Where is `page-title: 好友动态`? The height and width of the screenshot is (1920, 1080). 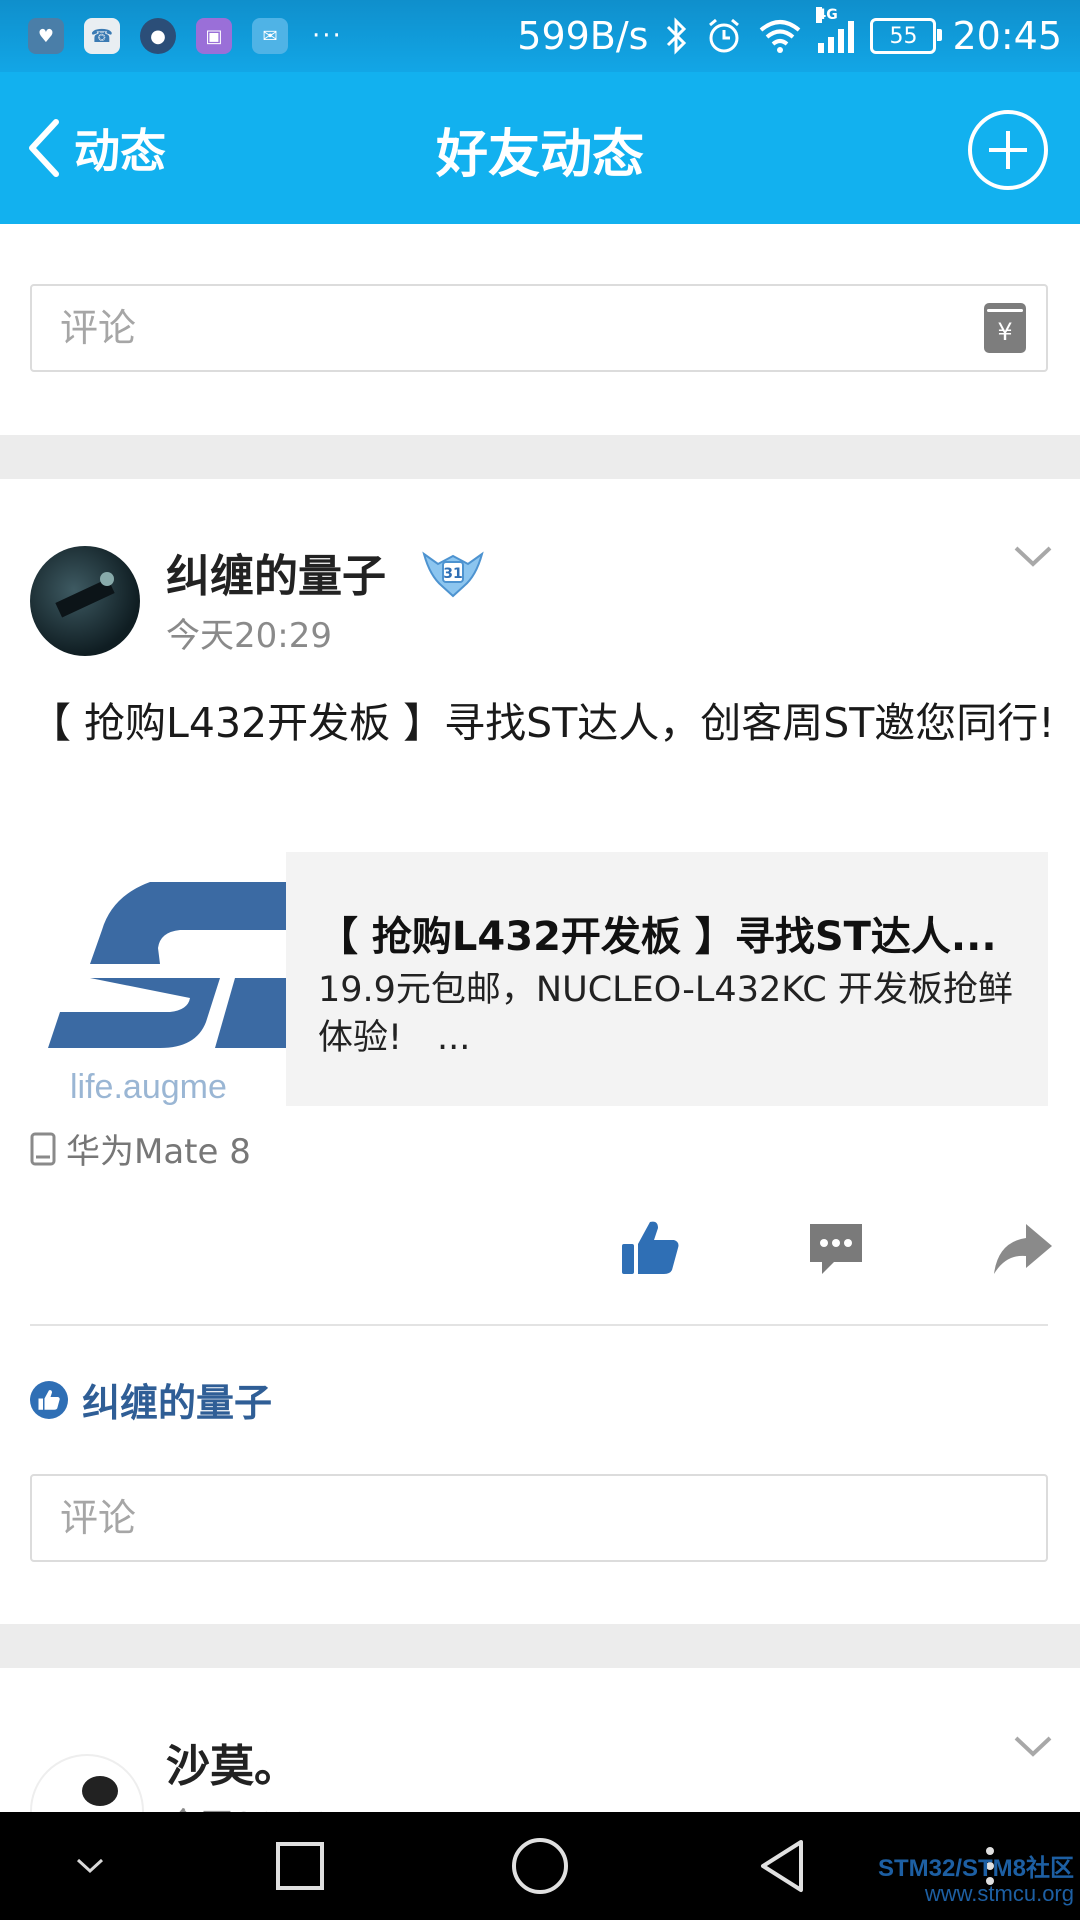 page-title: 好友动态 is located at coordinates (539, 155).